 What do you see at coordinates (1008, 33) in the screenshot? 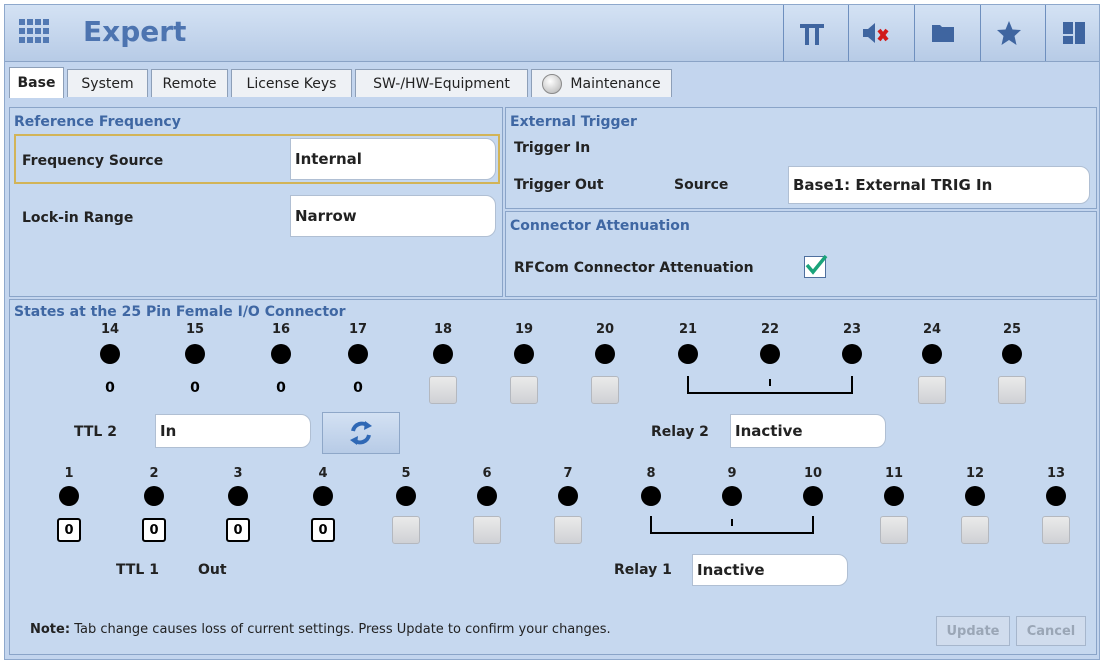
I see `star-icon` at bounding box center [1008, 33].